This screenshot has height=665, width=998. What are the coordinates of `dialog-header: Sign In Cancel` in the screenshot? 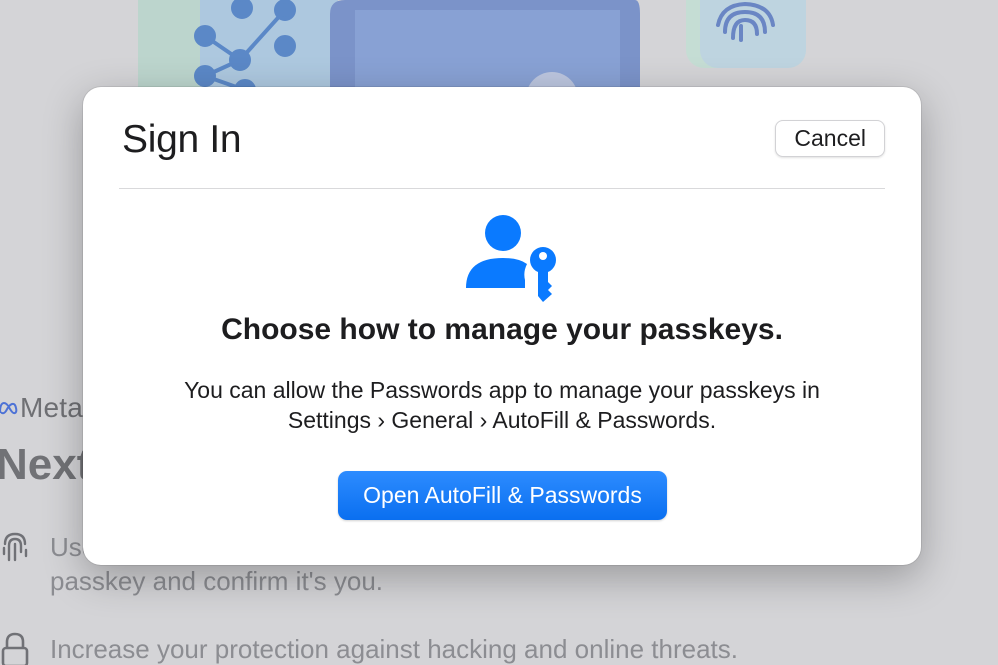 It's located at (502, 138).